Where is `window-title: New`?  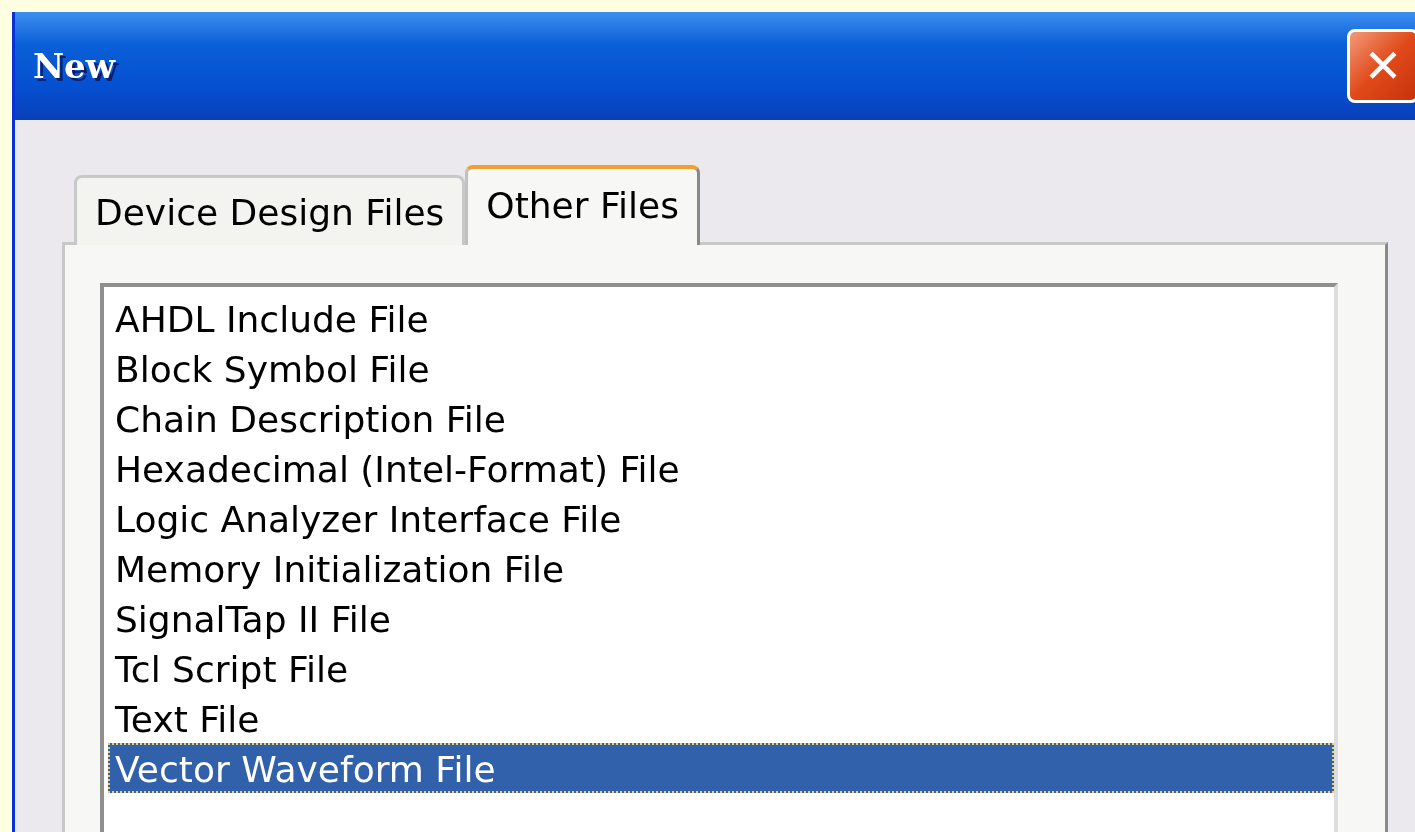 window-title: New is located at coordinates (74, 66).